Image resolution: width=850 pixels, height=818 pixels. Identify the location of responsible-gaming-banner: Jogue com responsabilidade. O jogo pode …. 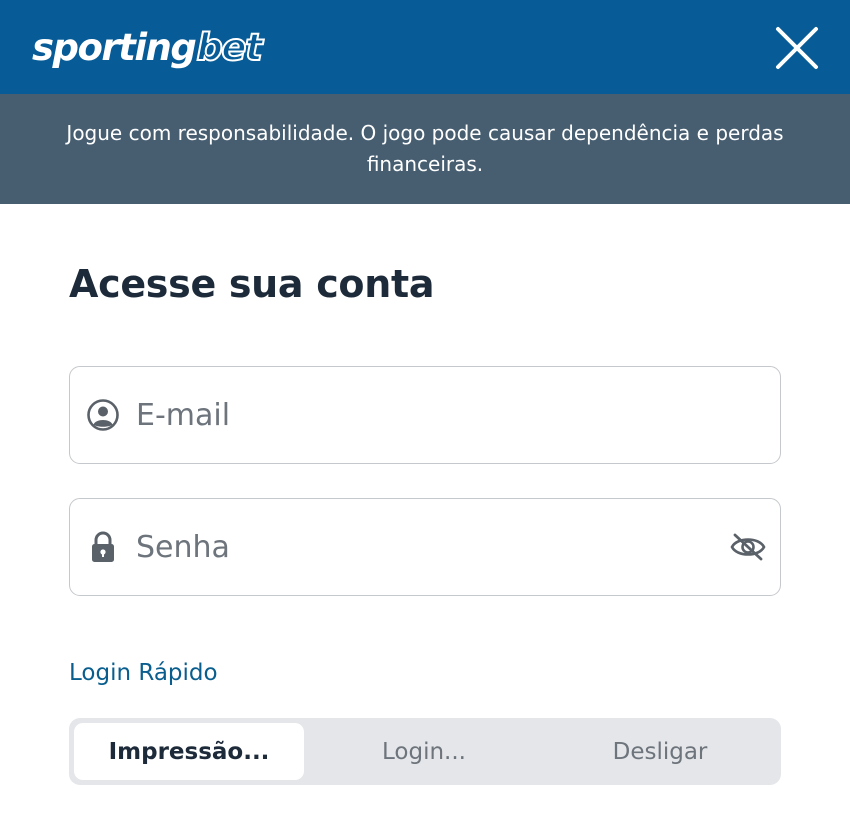
(425, 149).